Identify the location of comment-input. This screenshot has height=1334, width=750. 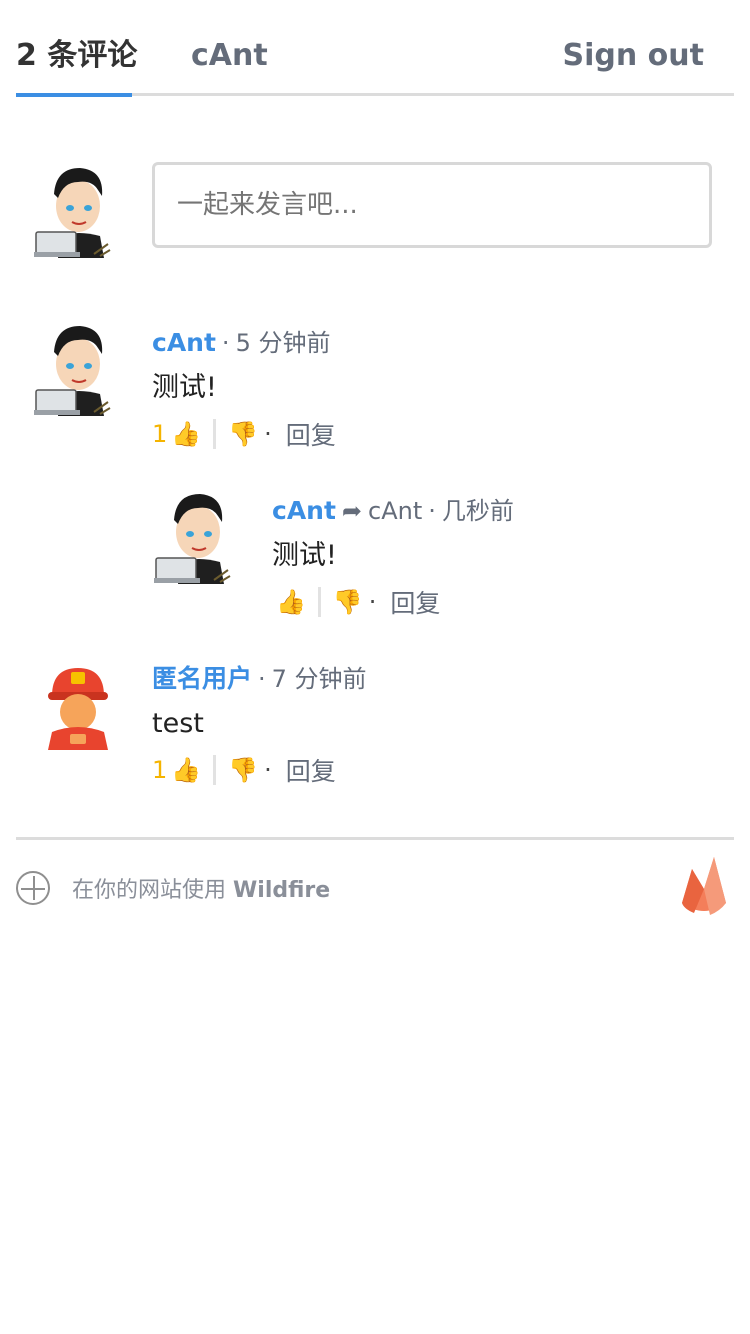
(432, 205).